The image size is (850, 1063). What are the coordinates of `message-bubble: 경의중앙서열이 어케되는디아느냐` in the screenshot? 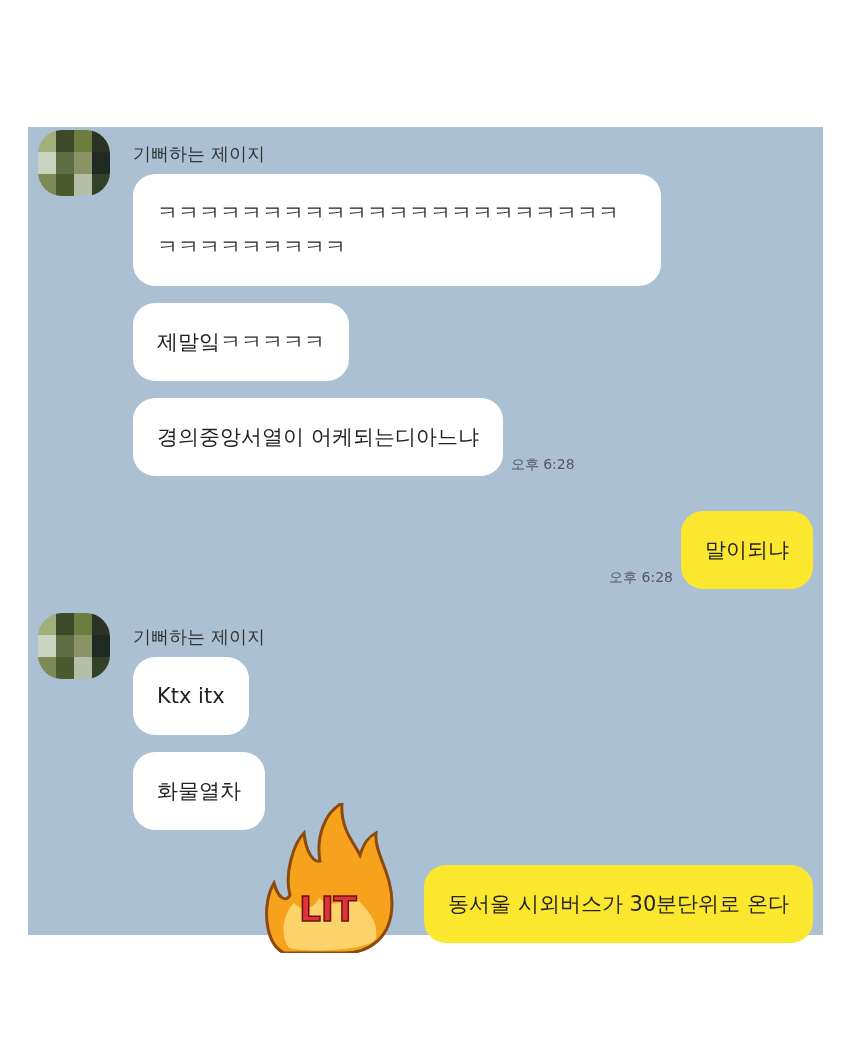 It's located at (318, 437).